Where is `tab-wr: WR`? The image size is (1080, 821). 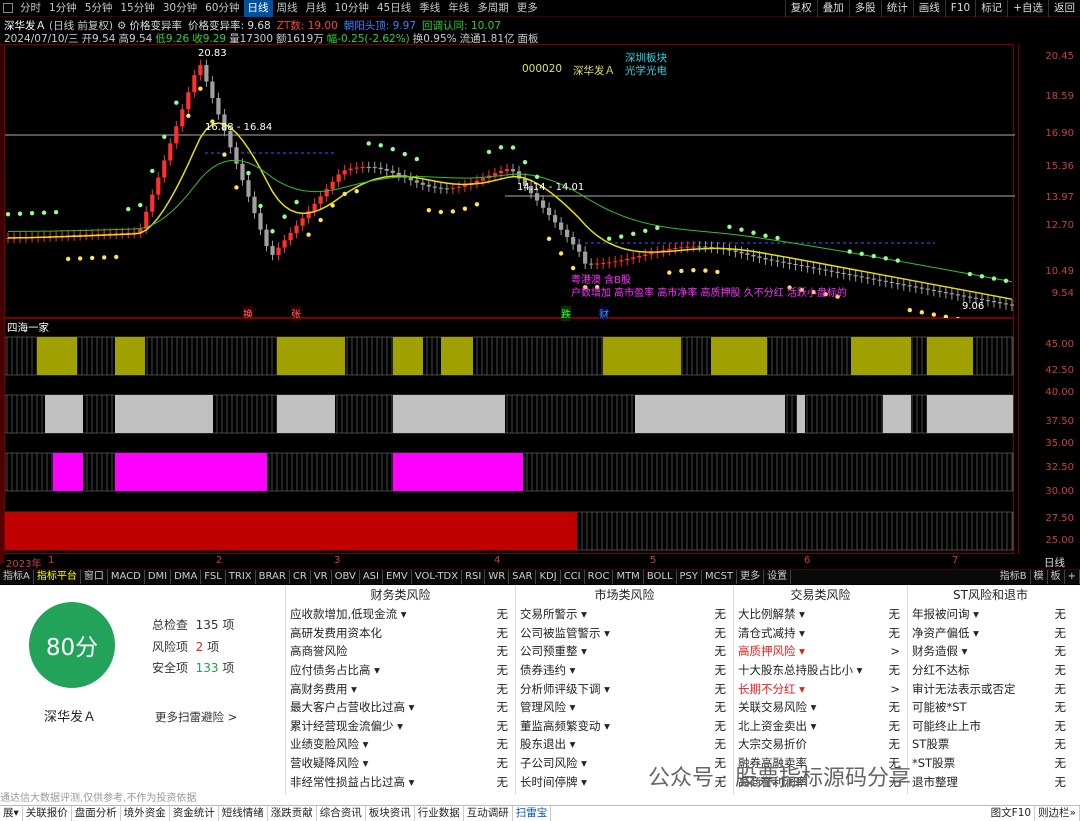
tab-wr: WR is located at coordinates (497, 577).